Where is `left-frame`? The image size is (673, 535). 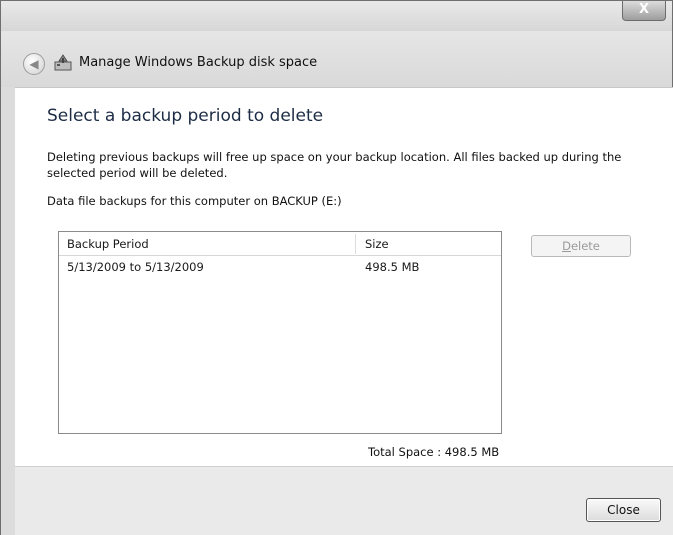
left-frame is located at coordinates (8, 311).